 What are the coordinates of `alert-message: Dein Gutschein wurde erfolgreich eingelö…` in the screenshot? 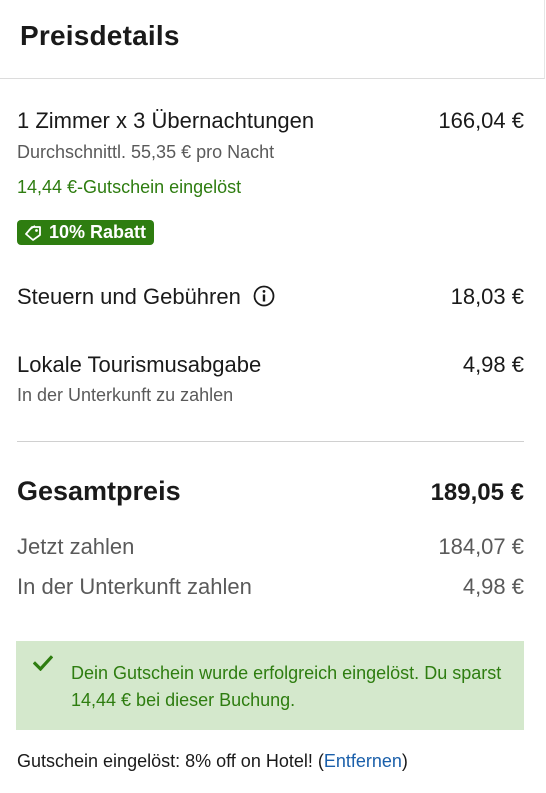 It's located at (286, 686).